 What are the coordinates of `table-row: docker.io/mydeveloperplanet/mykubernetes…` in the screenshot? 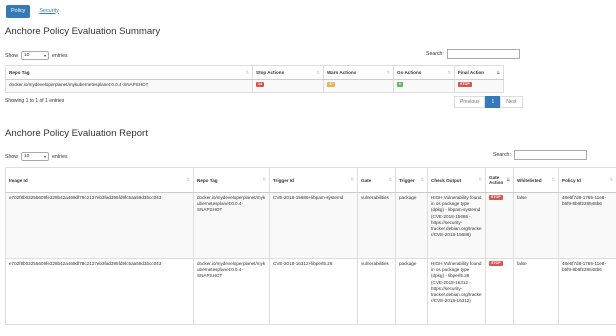 It's located at (254, 86).